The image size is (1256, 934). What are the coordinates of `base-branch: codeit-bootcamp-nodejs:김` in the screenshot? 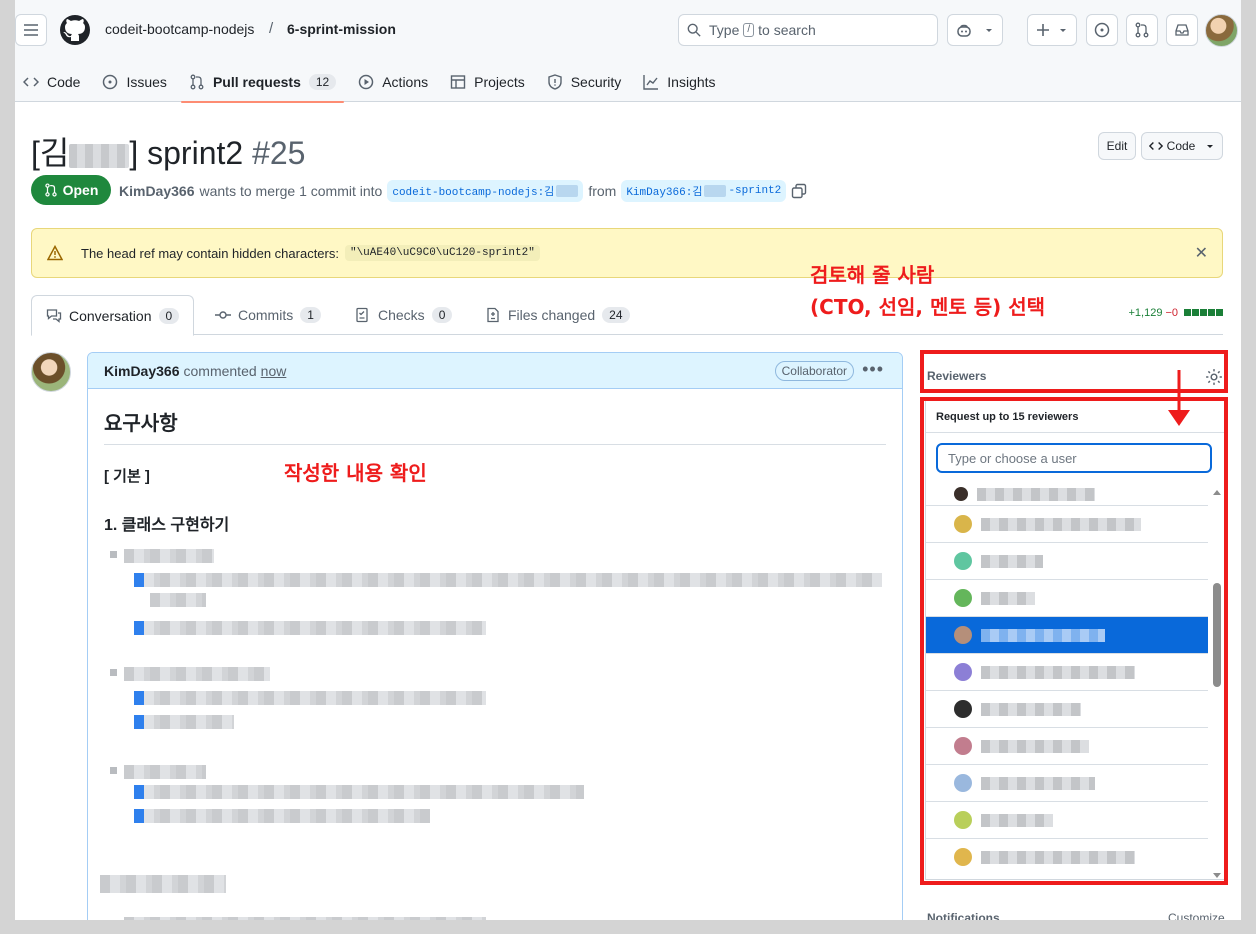 It's located at (485, 191).